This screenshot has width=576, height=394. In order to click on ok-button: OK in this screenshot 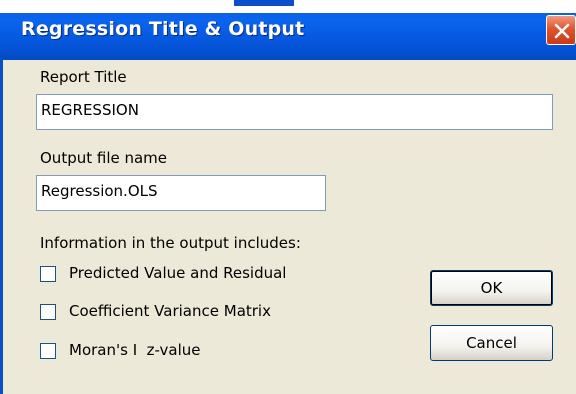, I will do `click(491, 288)`.